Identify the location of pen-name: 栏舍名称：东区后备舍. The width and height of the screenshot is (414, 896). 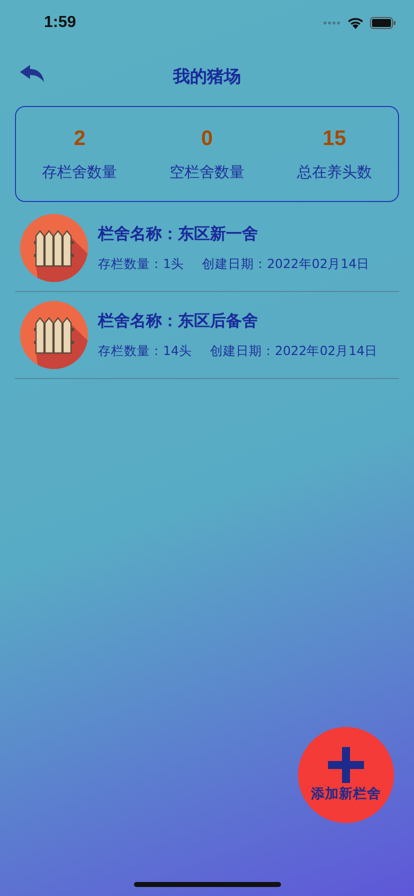
(238, 321).